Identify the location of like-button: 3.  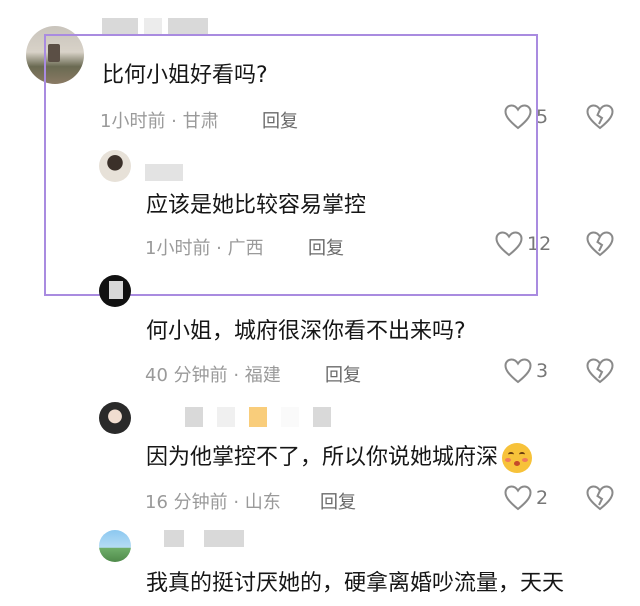
(526, 371).